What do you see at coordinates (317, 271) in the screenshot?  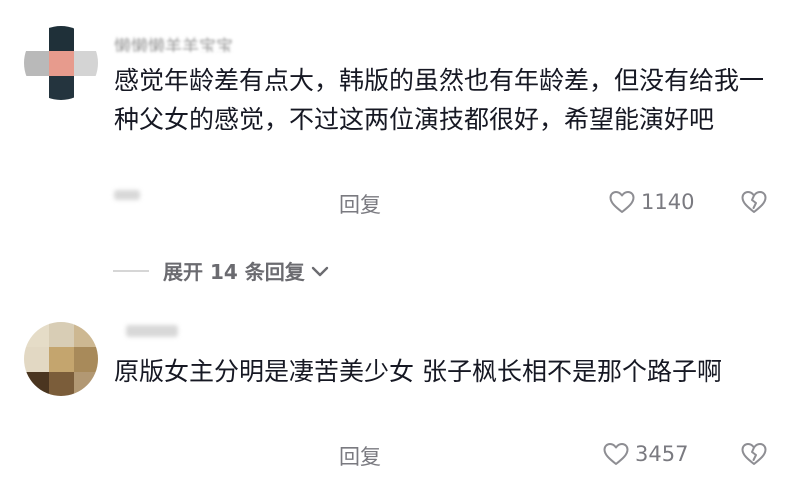 I see `chevron-down-icon` at bounding box center [317, 271].